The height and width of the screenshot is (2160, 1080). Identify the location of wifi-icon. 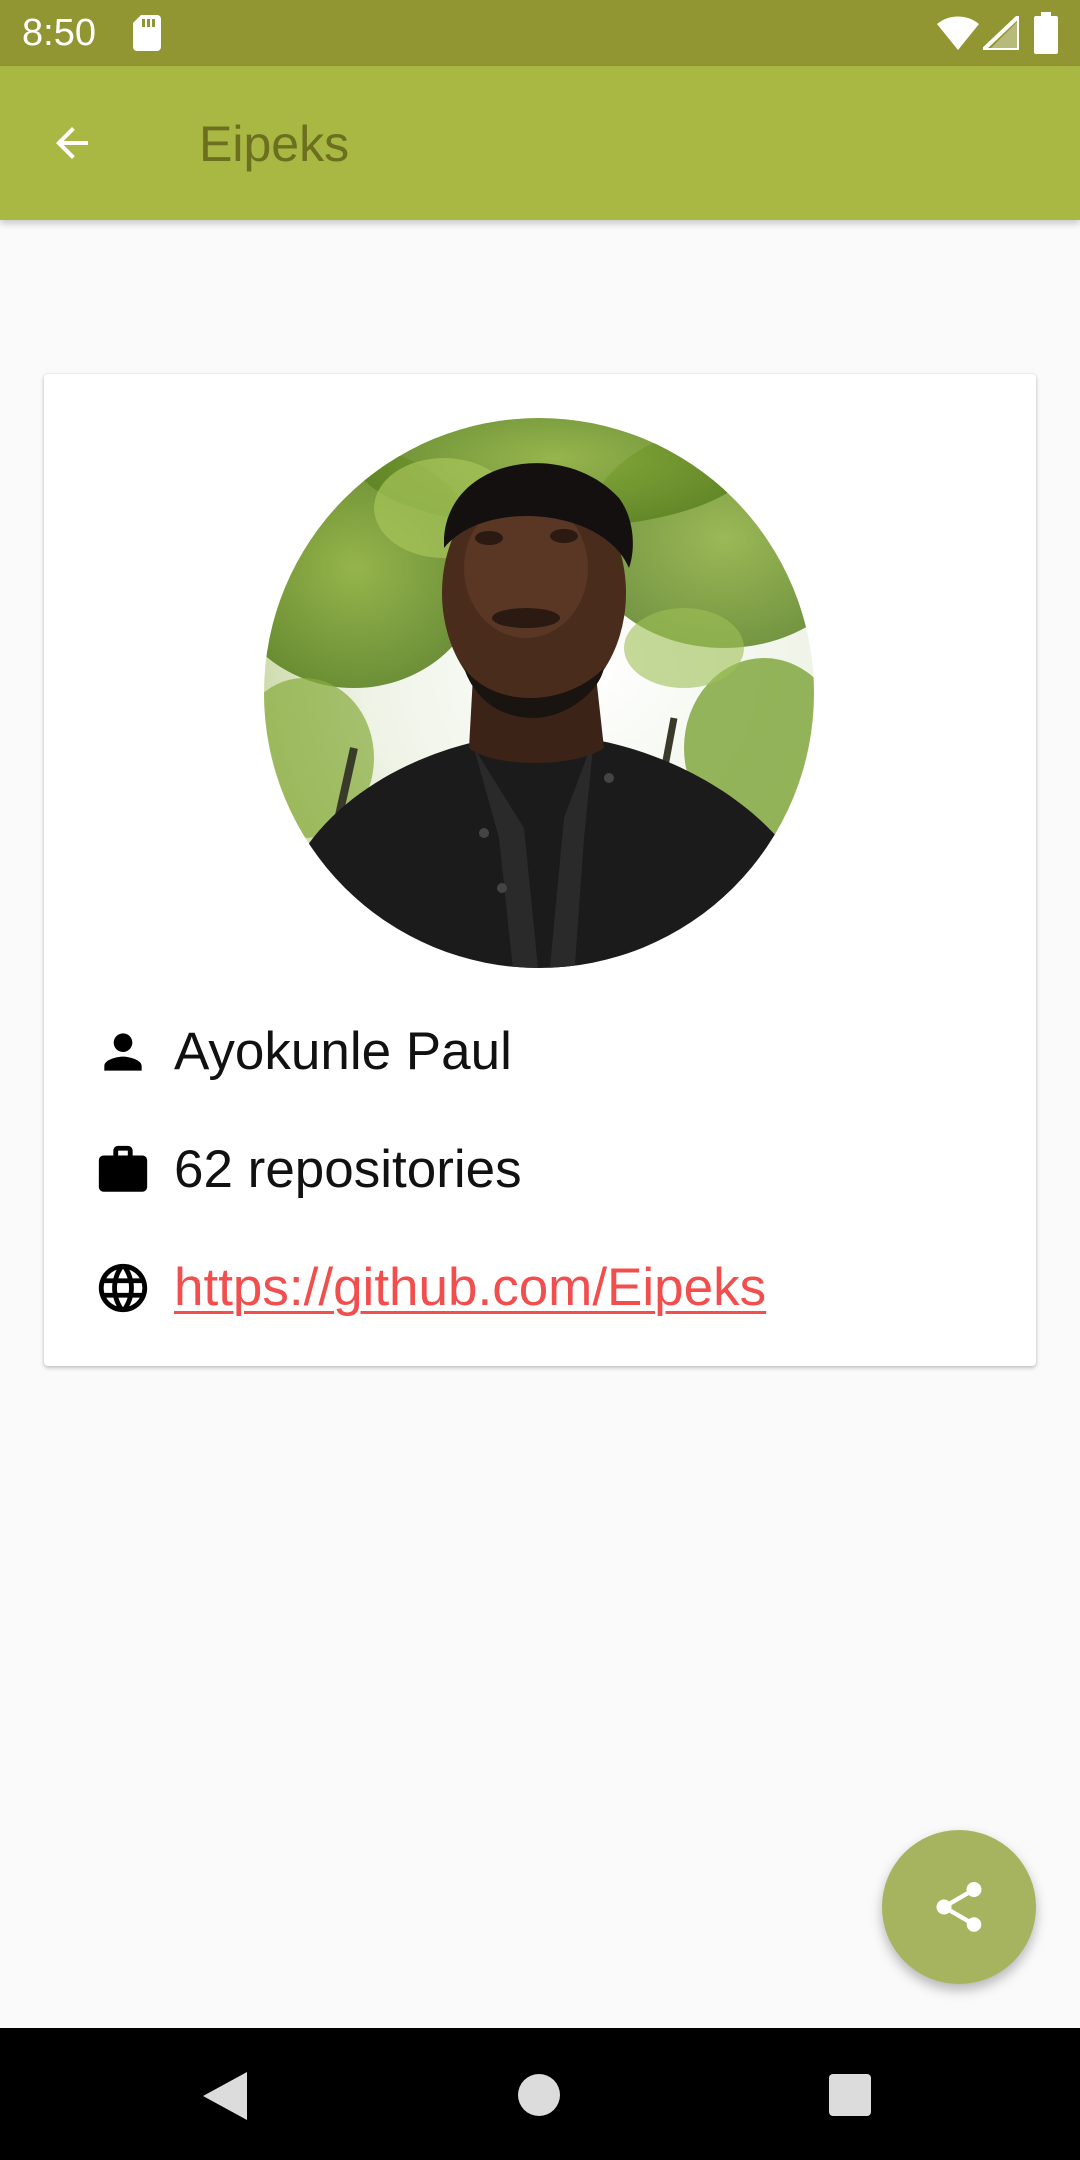
(958, 33).